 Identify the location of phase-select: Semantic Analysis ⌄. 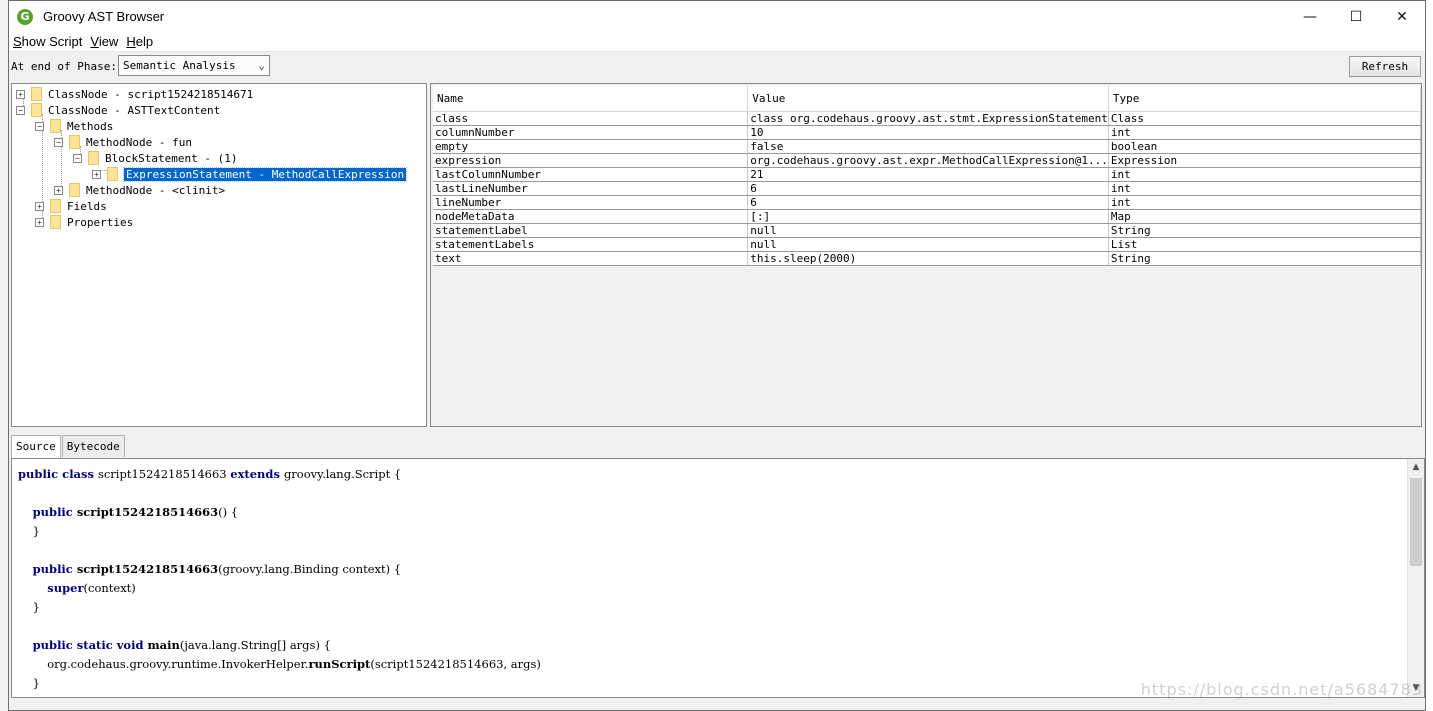
(194, 65).